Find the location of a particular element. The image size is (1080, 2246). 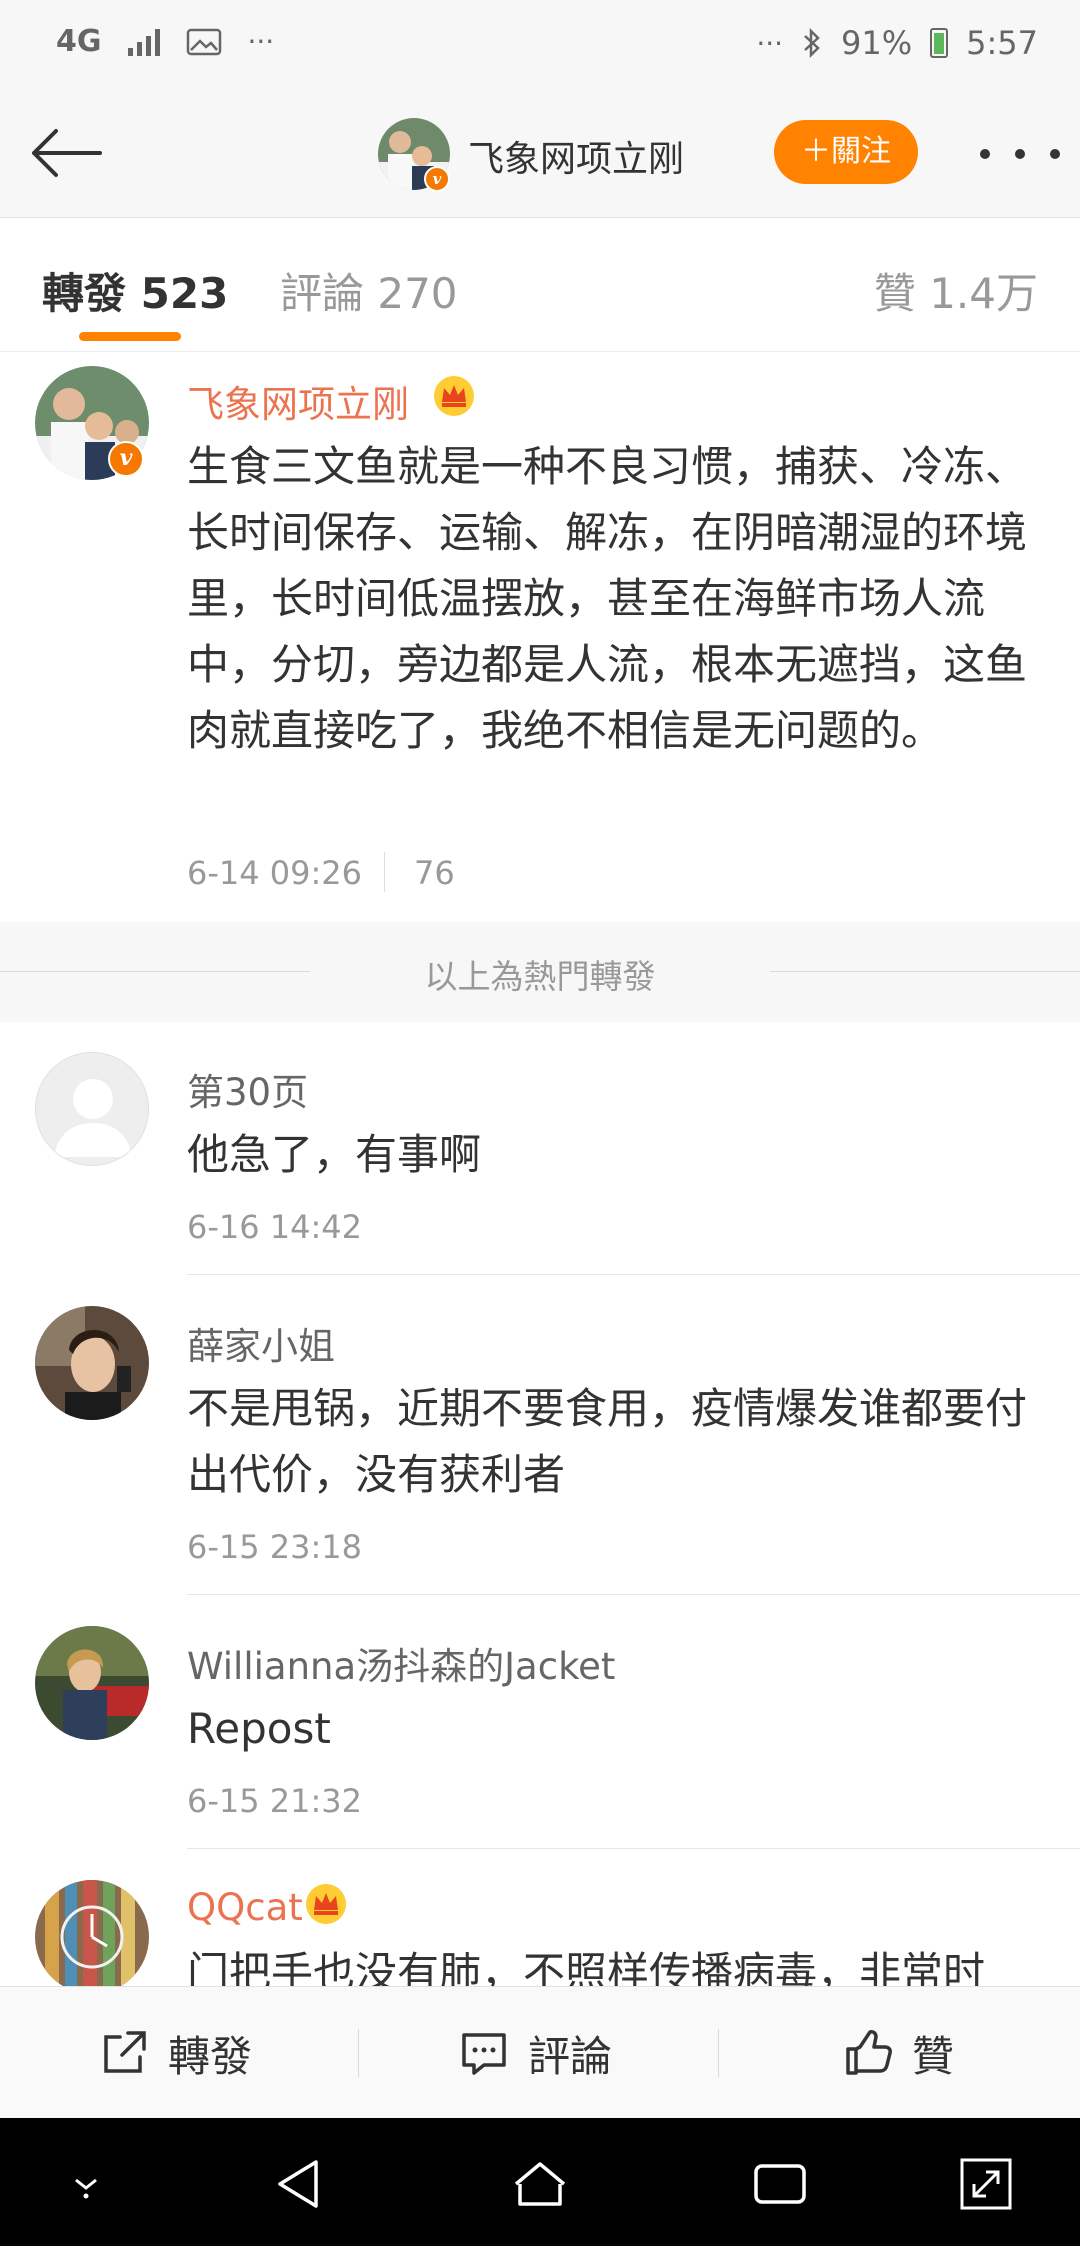

repost-button: 轉發 is located at coordinates (175, 2053).